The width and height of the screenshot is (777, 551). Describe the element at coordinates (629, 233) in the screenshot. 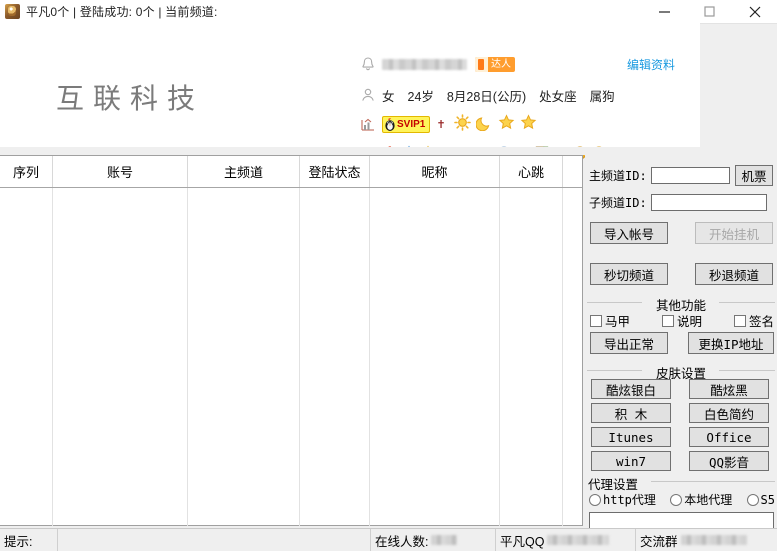

I see `import-account-button: 导入帐号` at that location.